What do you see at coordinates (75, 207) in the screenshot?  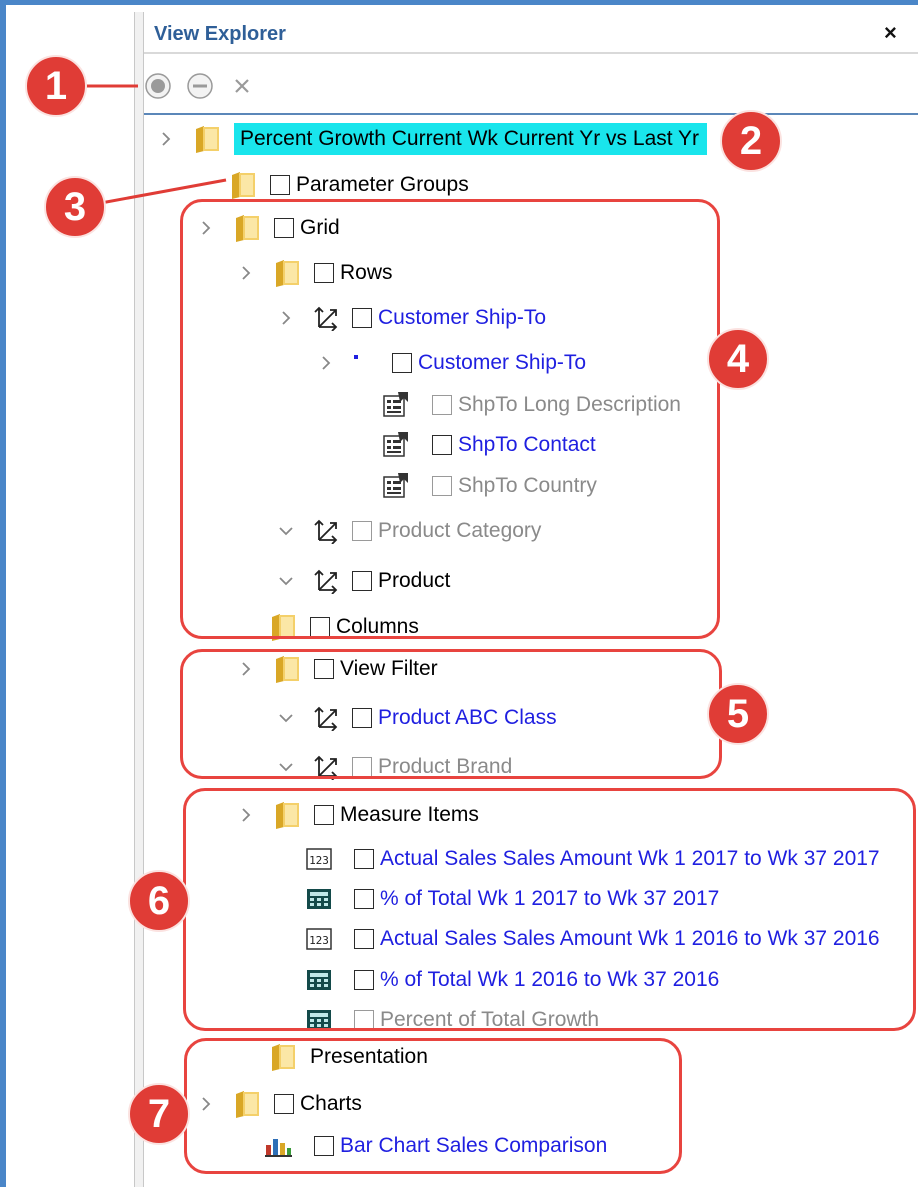 I see `callout-badge-3: 3` at bounding box center [75, 207].